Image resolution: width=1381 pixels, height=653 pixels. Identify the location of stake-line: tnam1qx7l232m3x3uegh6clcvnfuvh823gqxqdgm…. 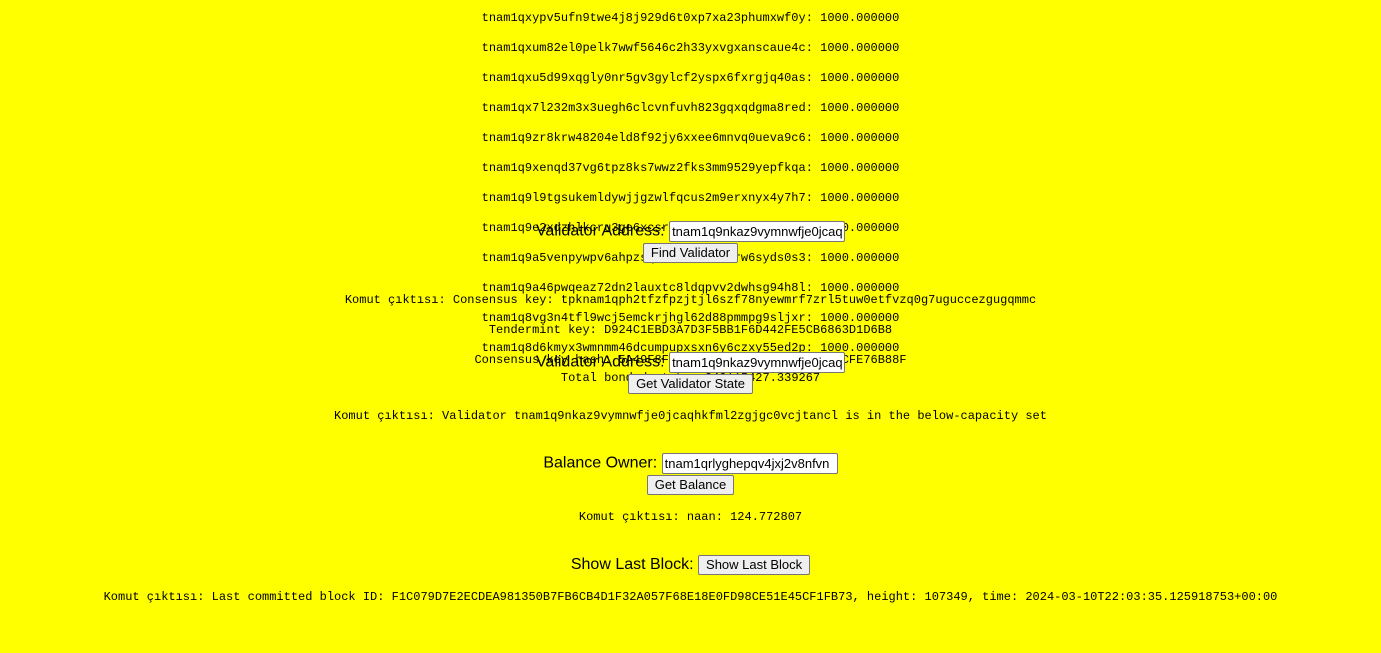
(690, 108).